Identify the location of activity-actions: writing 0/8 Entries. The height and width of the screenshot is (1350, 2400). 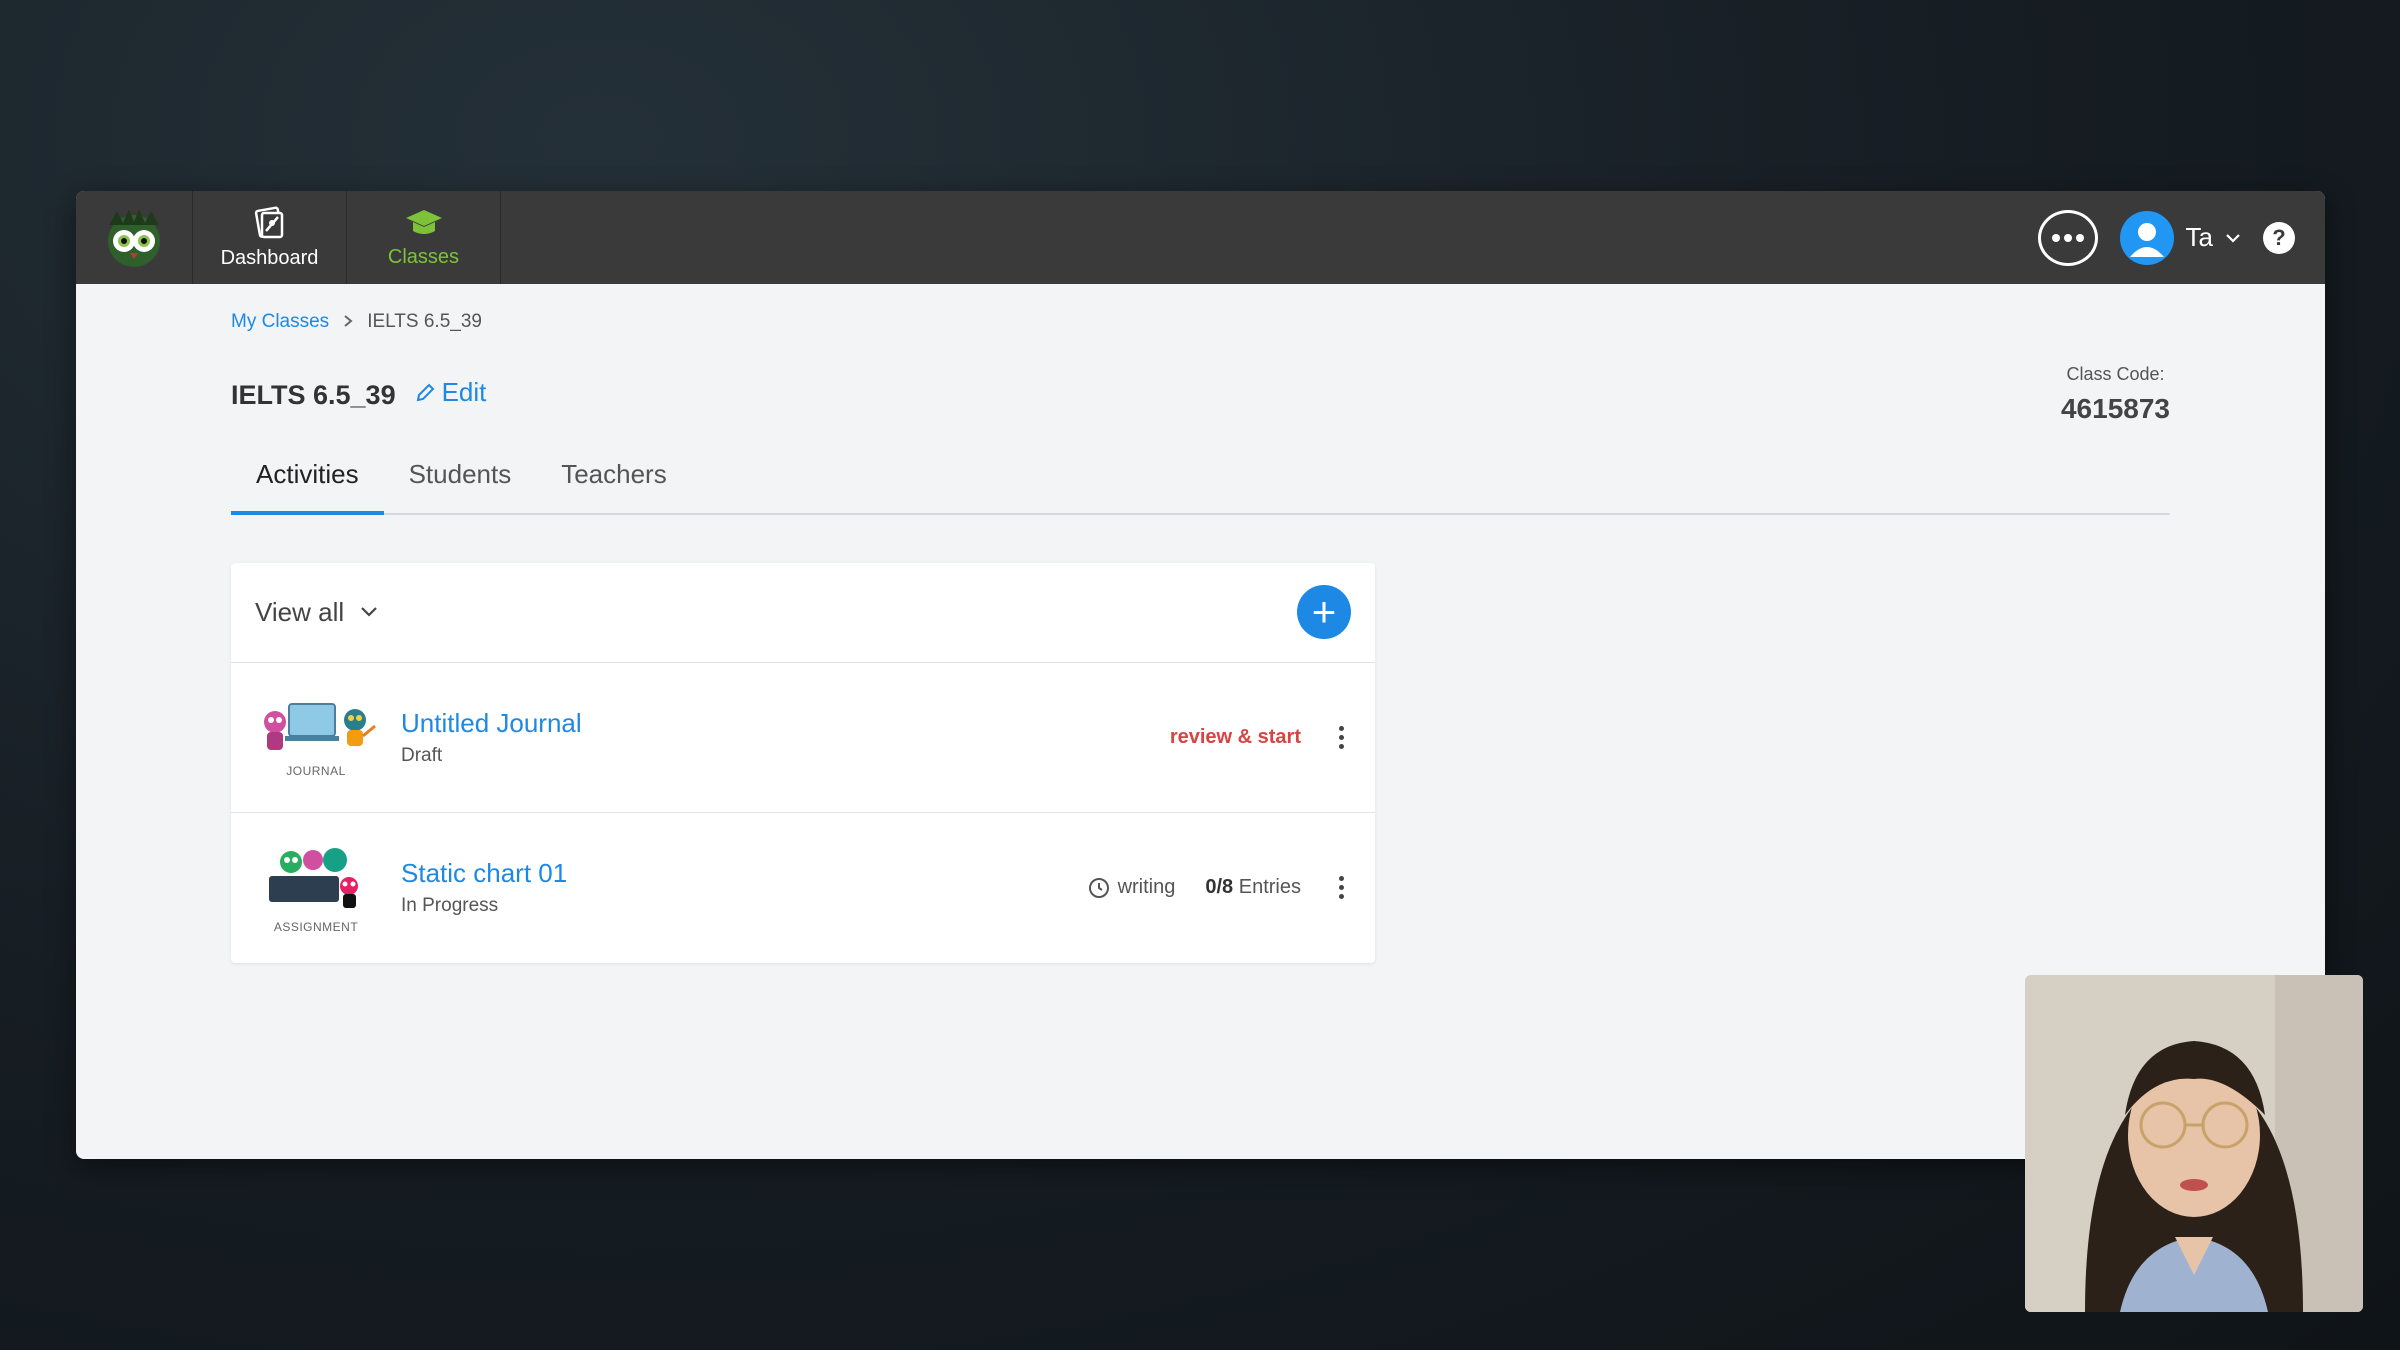
(1219, 888).